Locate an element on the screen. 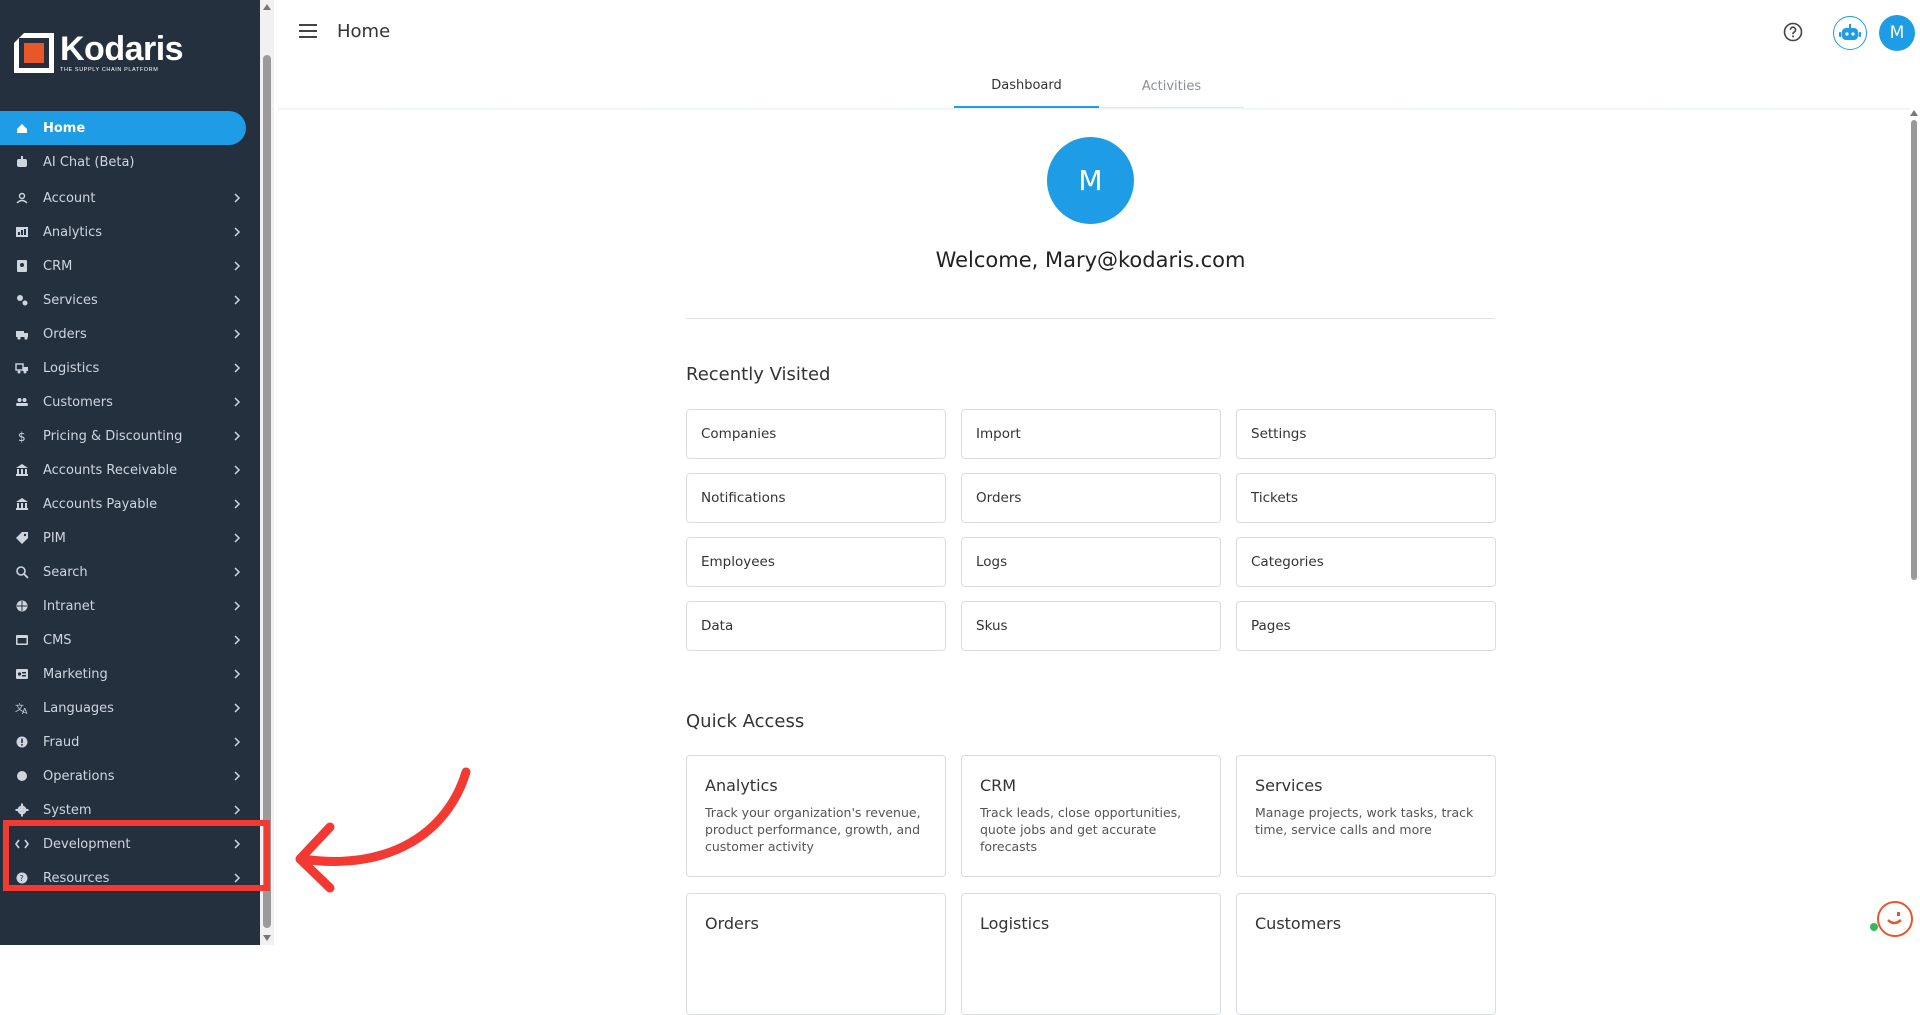 Image resolution: width=1920 pixels, height=1015 pixels. sidebar-item-orders: Orders is located at coordinates (123, 334).